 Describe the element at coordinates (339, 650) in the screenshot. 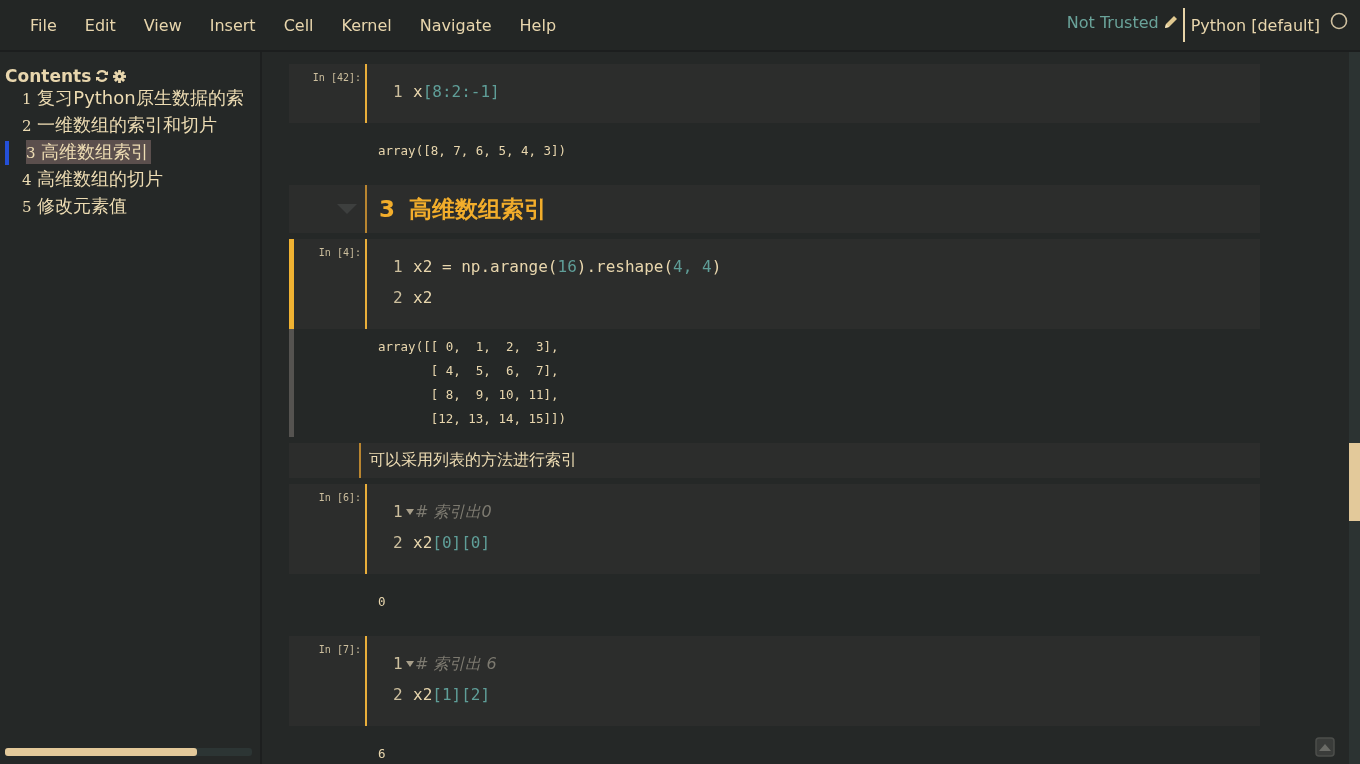

I see `input-prompt: In [7]:` at that location.